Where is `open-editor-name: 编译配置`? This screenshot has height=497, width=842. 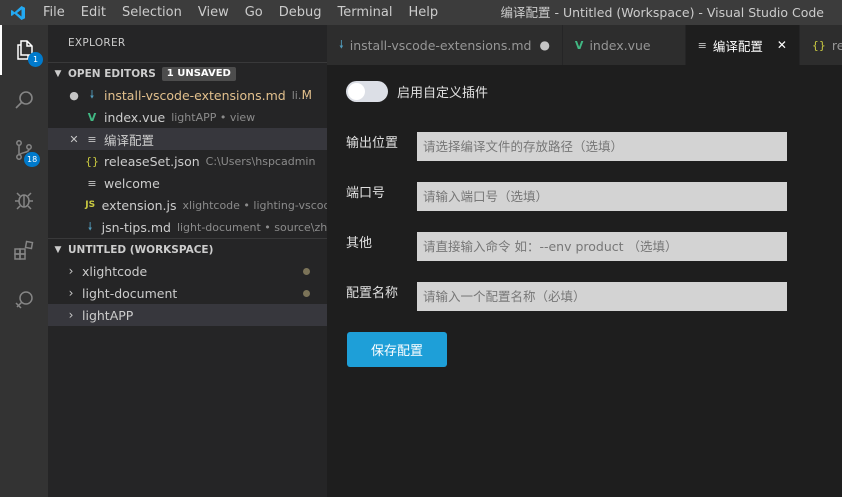
open-editor-name: 编译配置 is located at coordinates (129, 140).